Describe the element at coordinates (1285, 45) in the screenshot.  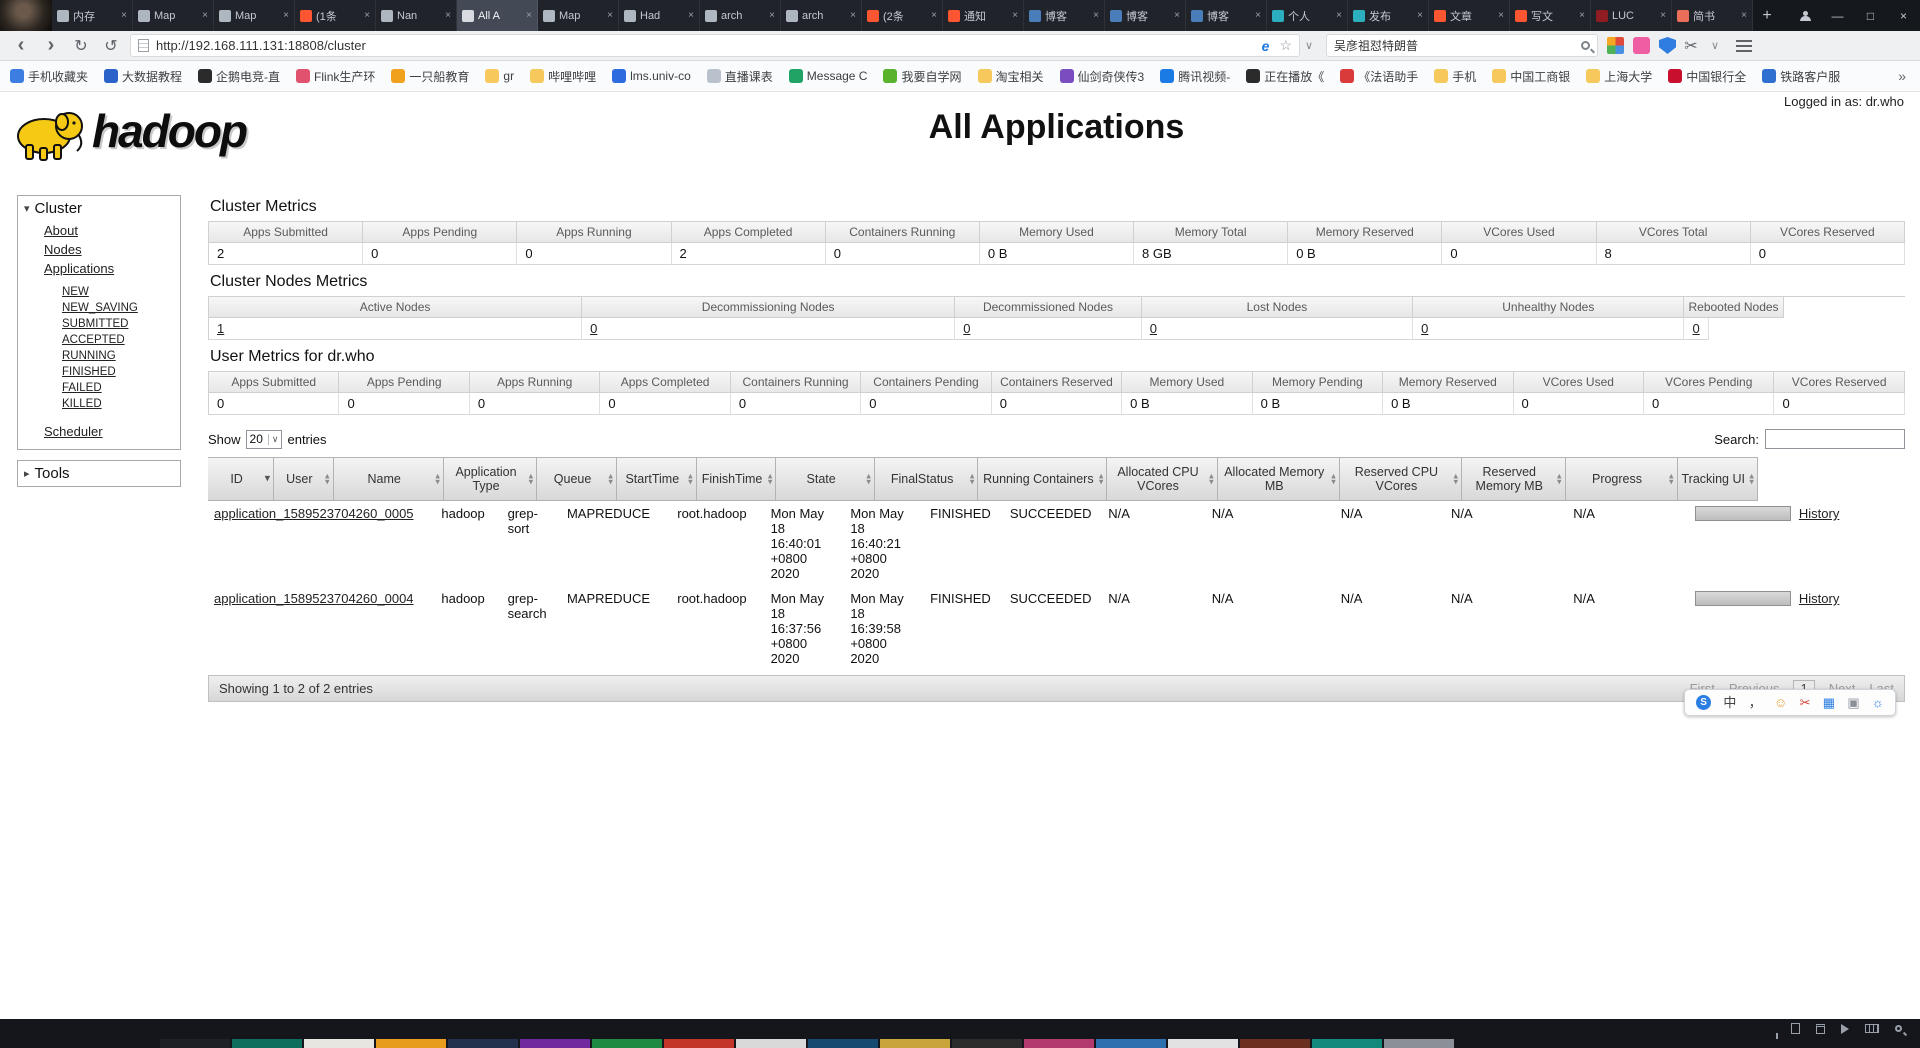
I see `bookmark-star-icon: ☆` at that location.